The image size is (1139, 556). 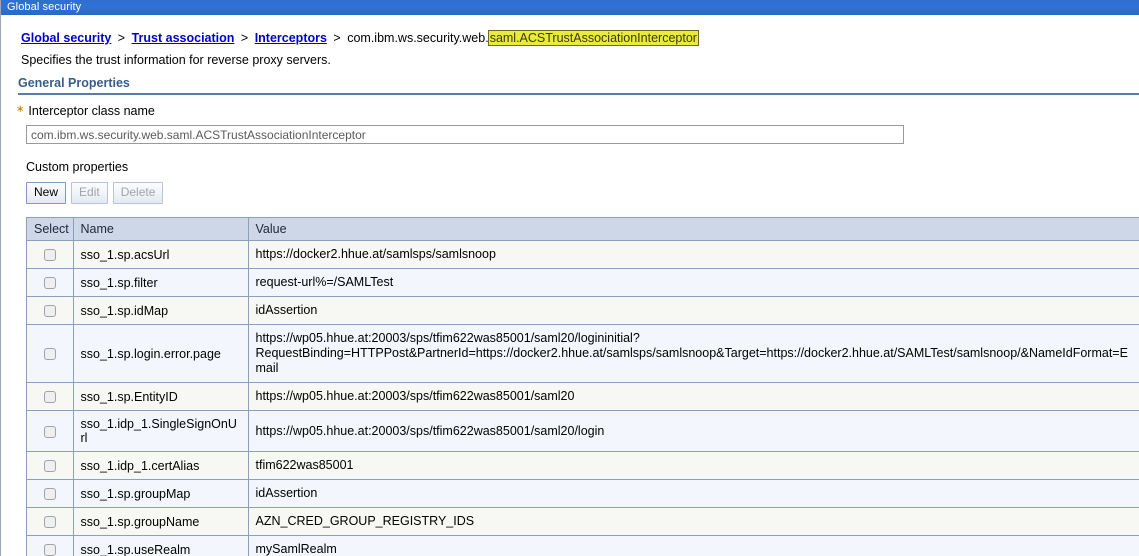 I want to click on column-header-select: Select, so click(x=50, y=229).